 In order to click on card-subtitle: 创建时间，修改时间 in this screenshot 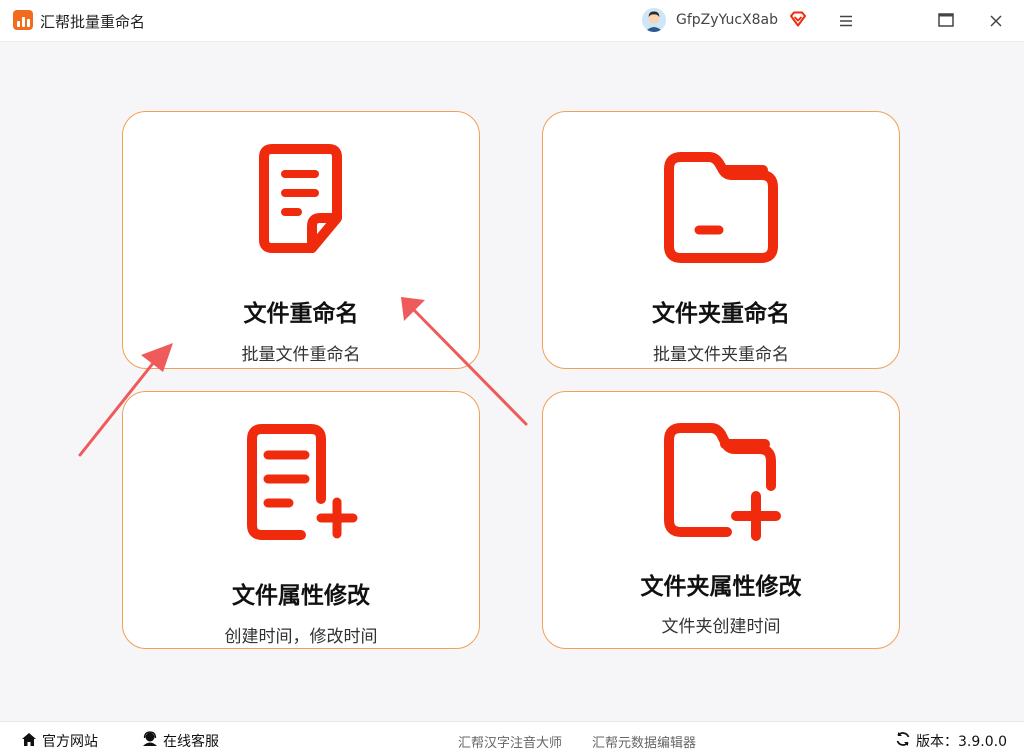, I will do `click(301, 637)`.